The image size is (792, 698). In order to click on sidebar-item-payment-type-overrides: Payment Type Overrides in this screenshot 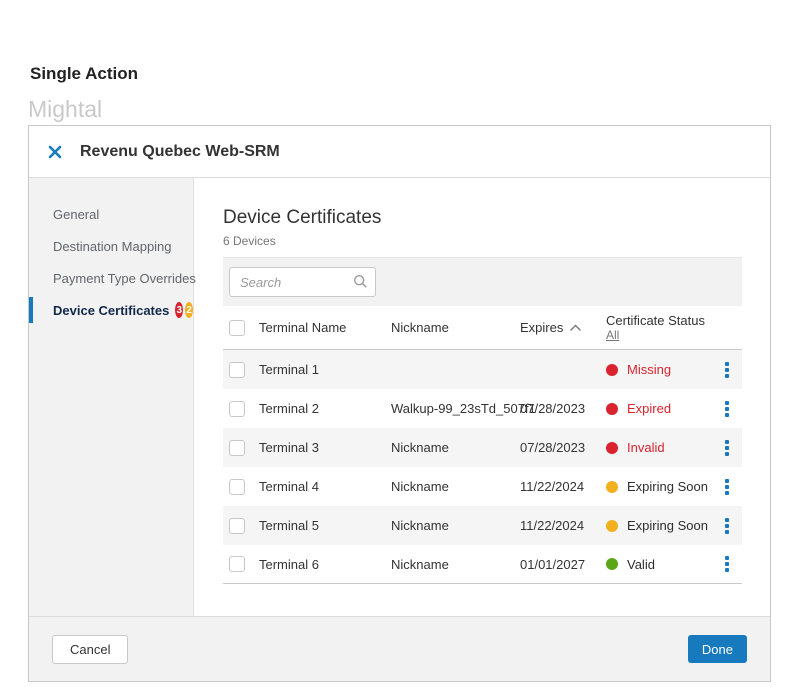, I will do `click(112, 278)`.